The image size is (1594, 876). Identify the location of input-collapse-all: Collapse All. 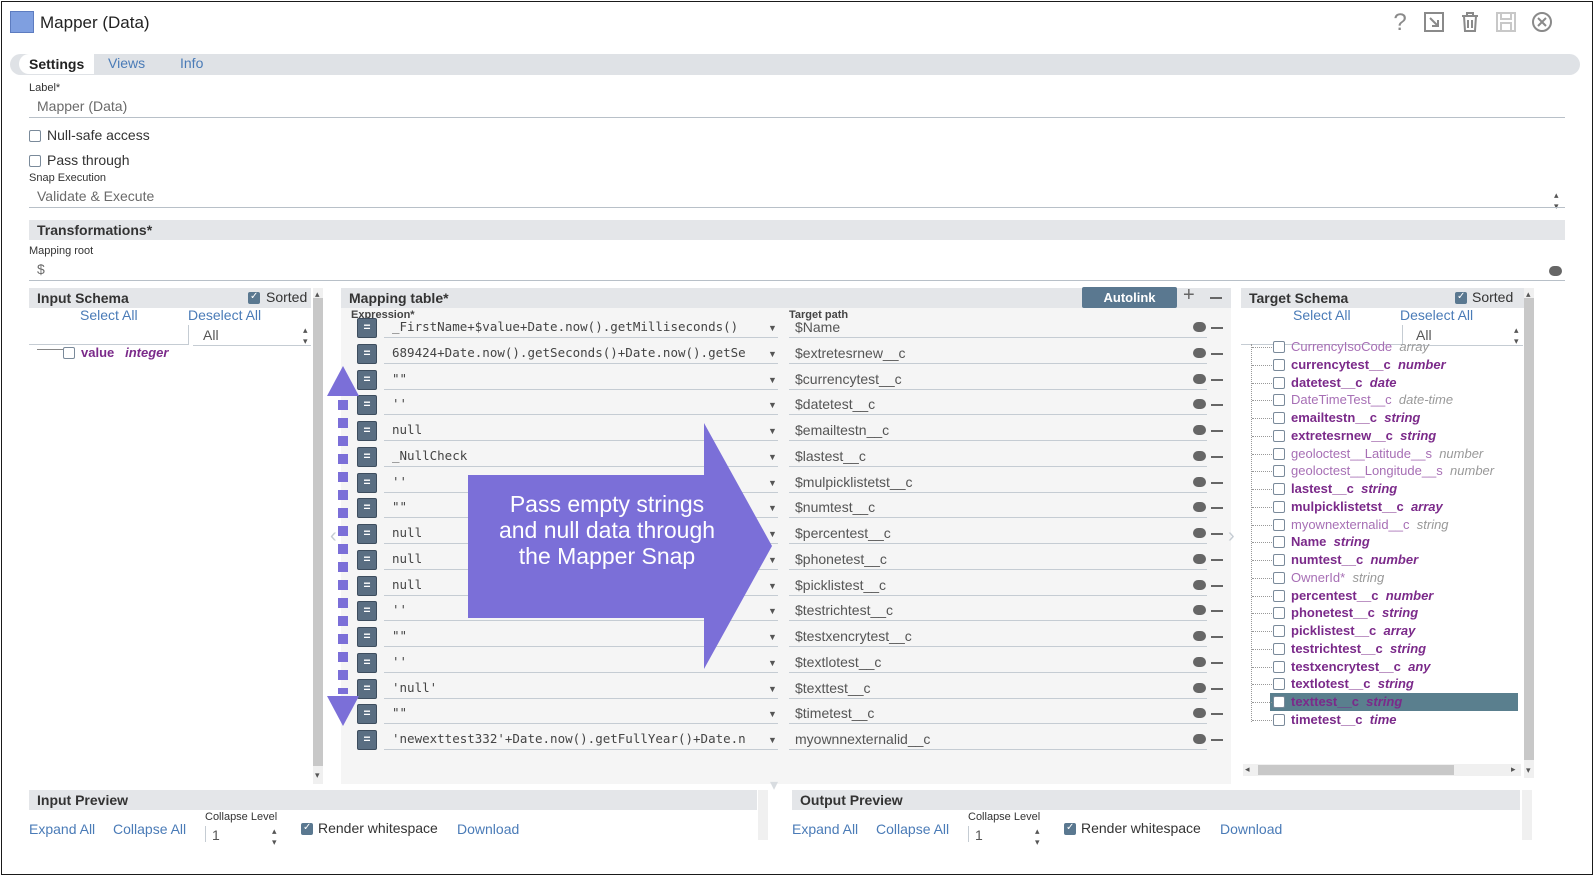
(149, 829).